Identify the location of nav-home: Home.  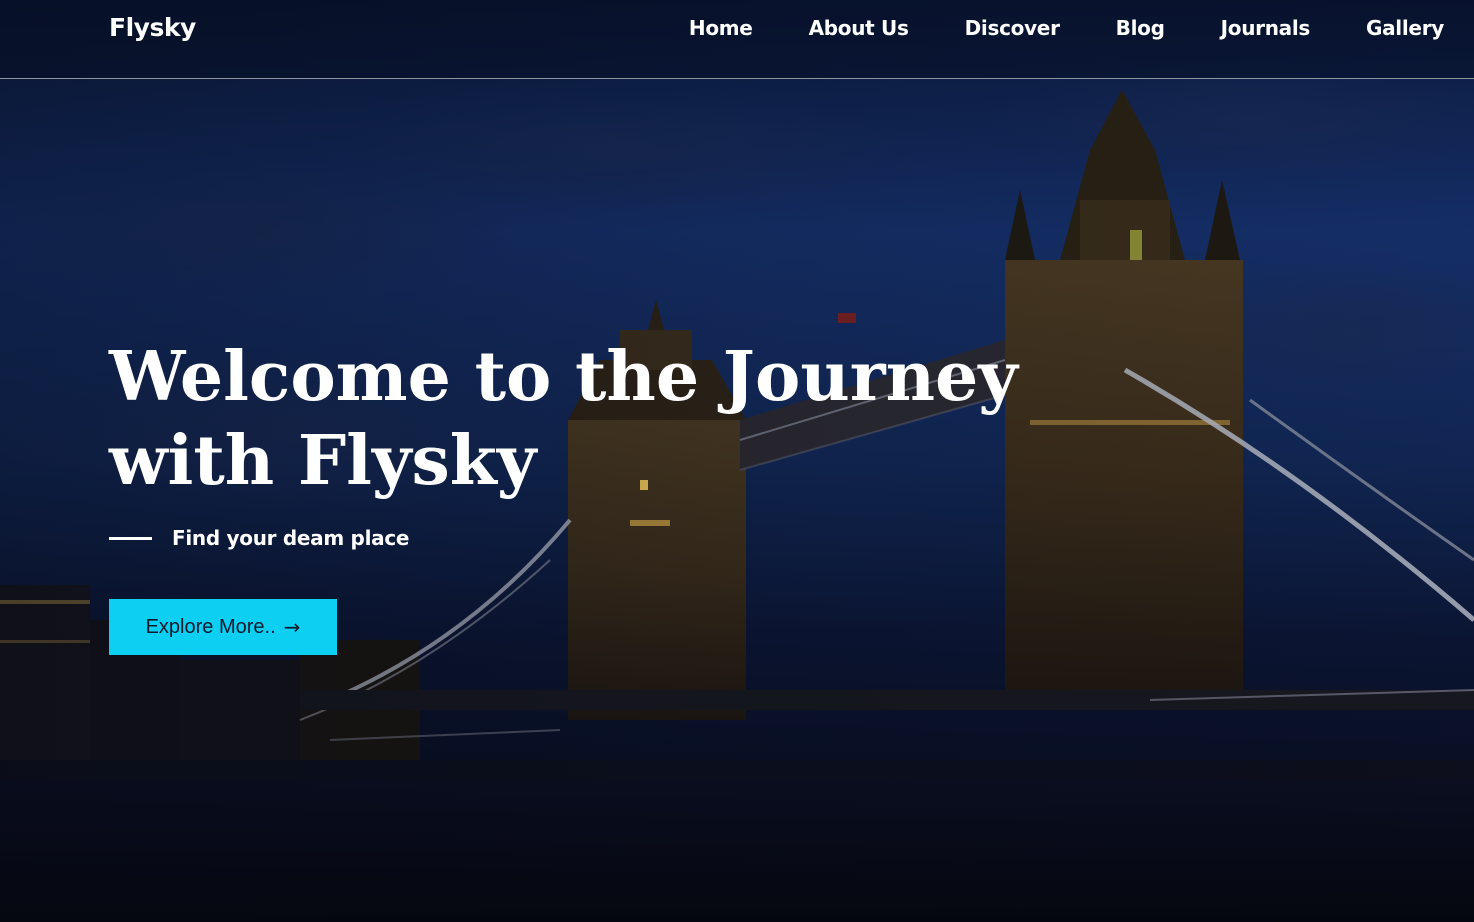
(721, 28).